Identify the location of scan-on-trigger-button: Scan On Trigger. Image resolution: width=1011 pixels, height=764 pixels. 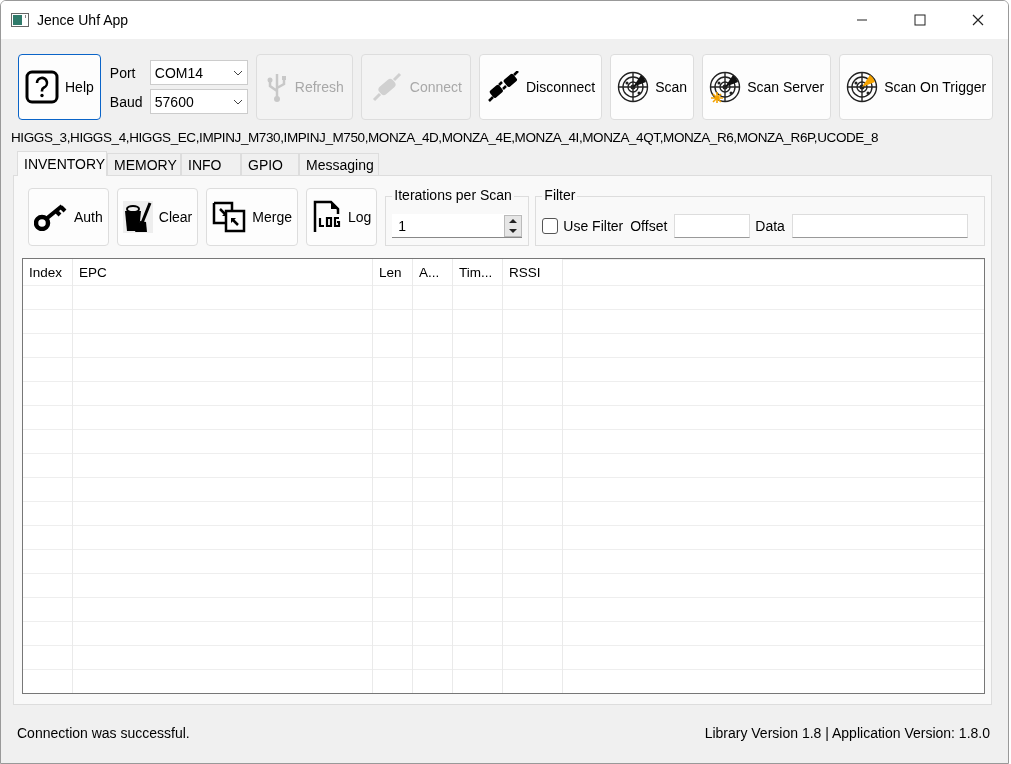
(916, 87).